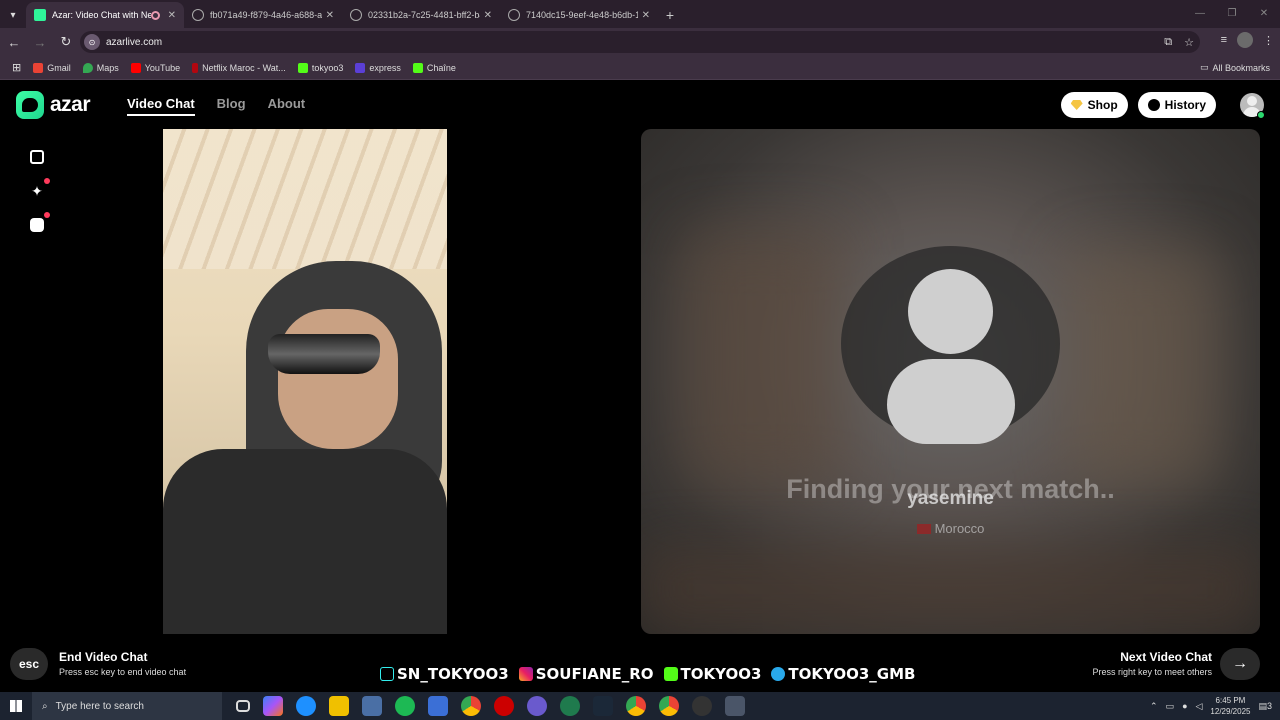 This screenshot has height=720, width=1280. Describe the element at coordinates (594, 674) in the screenshot. I see `social-handle: SOUFIANE_RO` at that location.